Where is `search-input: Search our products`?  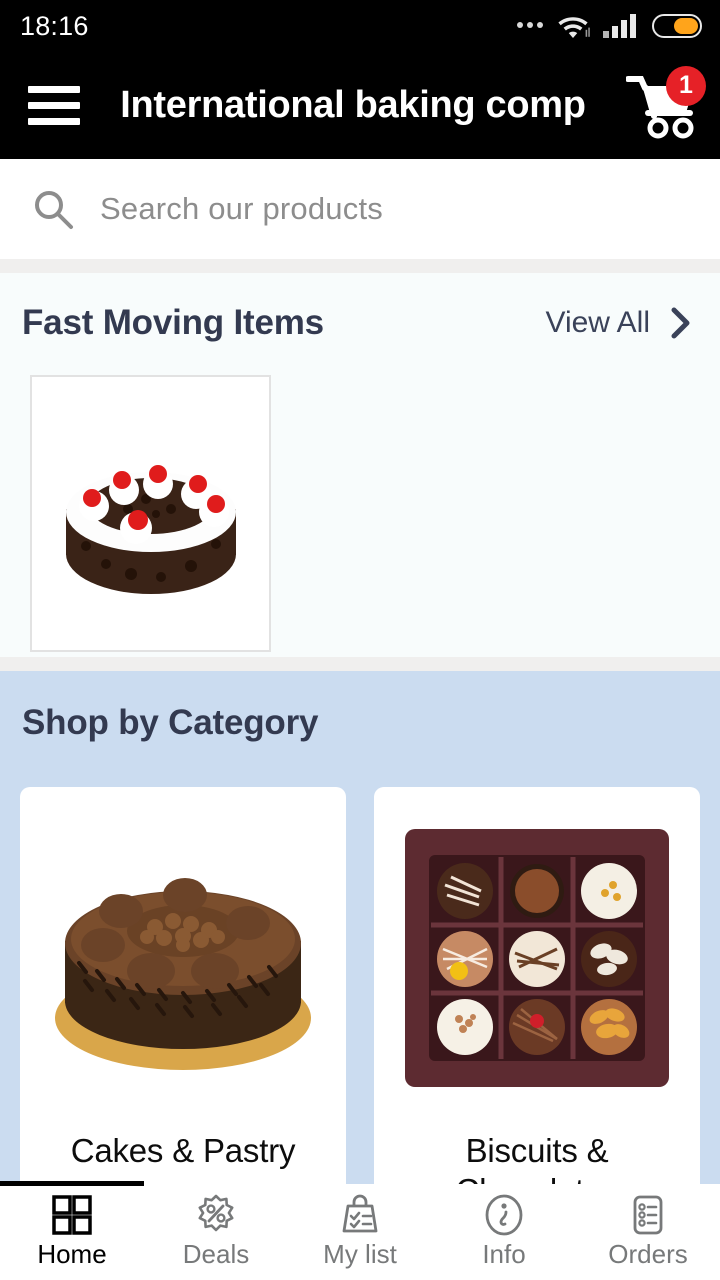 search-input: Search our products is located at coordinates (360, 209).